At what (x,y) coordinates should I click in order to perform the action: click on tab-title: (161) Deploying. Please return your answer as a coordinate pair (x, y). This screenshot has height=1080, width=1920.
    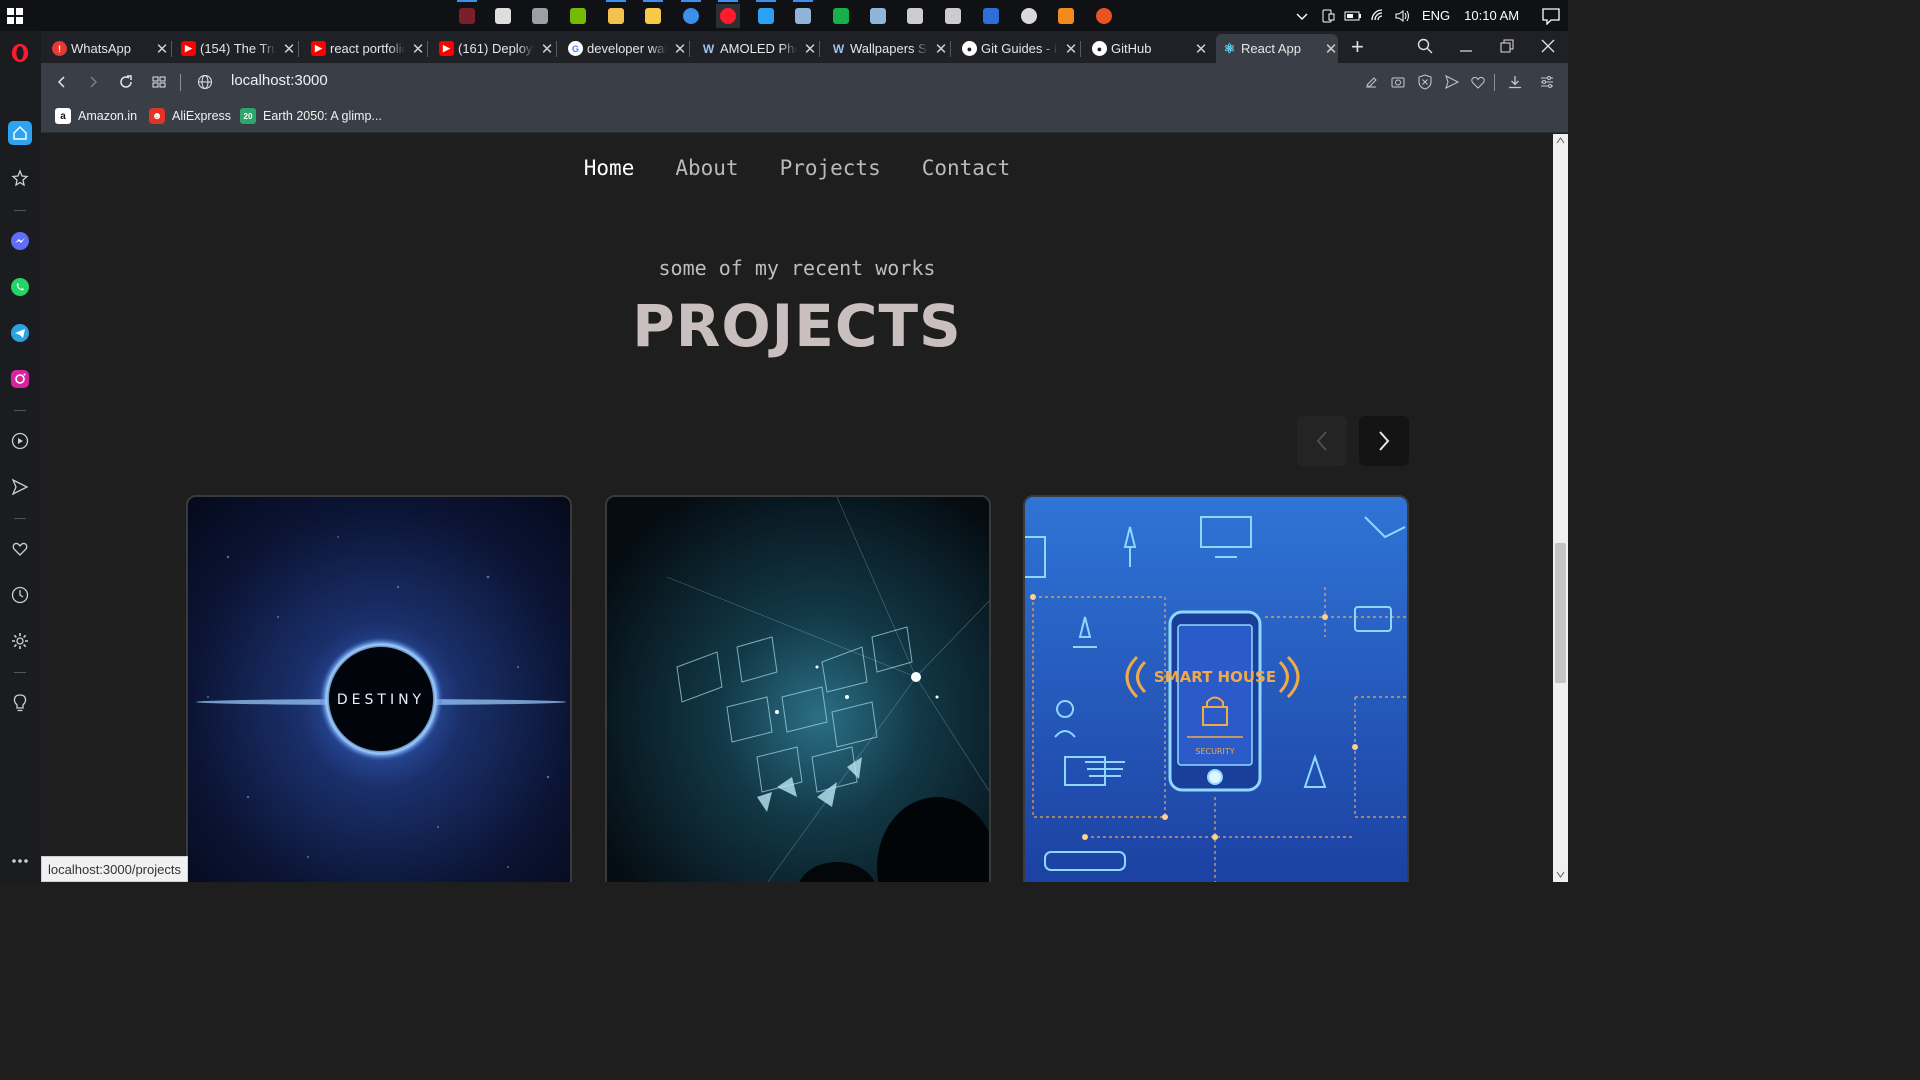
    Looking at the image, I should click on (496, 48).